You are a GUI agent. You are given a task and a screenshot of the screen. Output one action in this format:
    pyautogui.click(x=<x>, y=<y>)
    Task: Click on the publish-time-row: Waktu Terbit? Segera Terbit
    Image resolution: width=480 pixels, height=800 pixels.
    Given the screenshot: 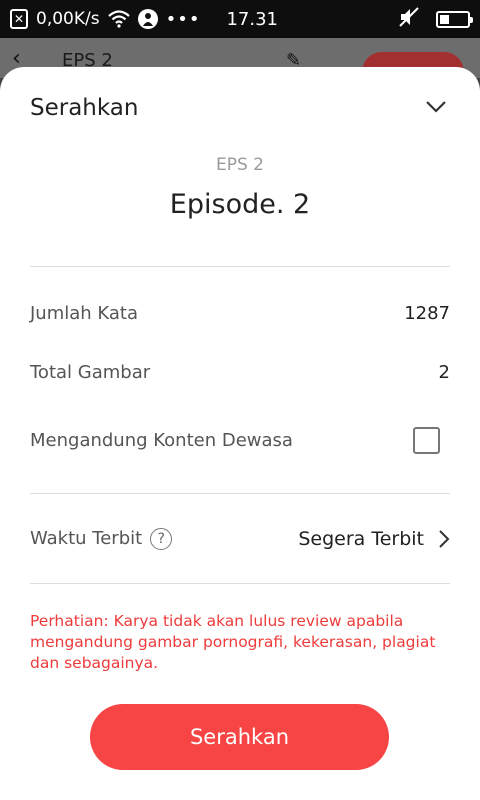 What is the action you would take?
    pyautogui.click(x=240, y=539)
    